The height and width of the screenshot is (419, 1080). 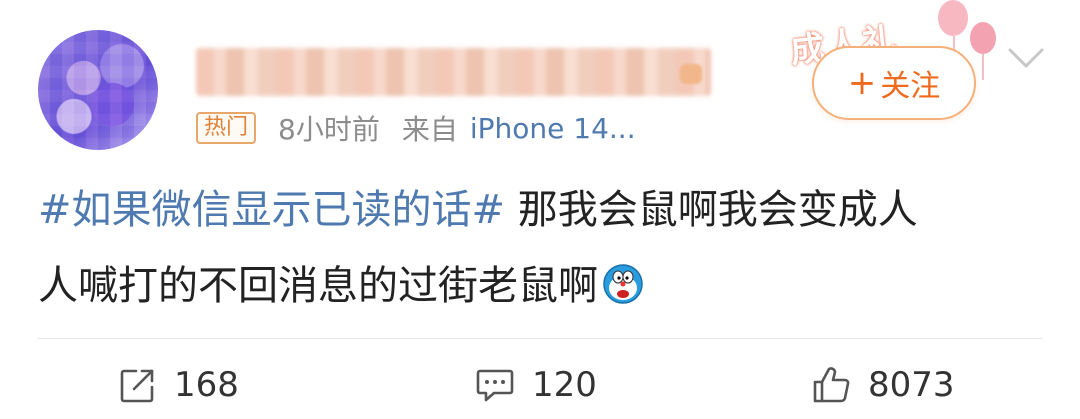 What do you see at coordinates (271, 210) in the screenshot?
I see `topic-link: #如果微信显示已读的话#` at bounding box center [271, 210].